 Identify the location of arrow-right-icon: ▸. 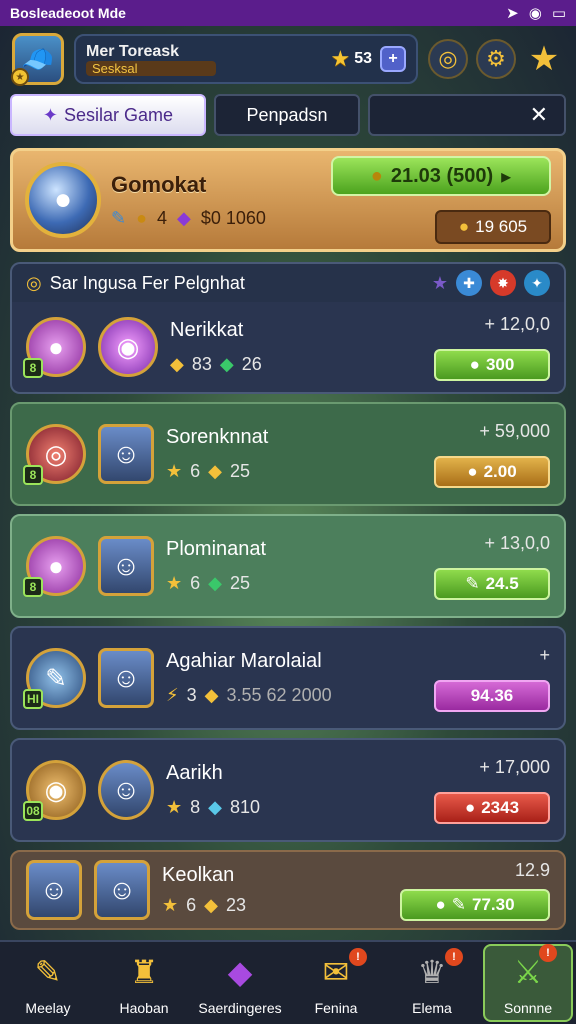
(506, 176).